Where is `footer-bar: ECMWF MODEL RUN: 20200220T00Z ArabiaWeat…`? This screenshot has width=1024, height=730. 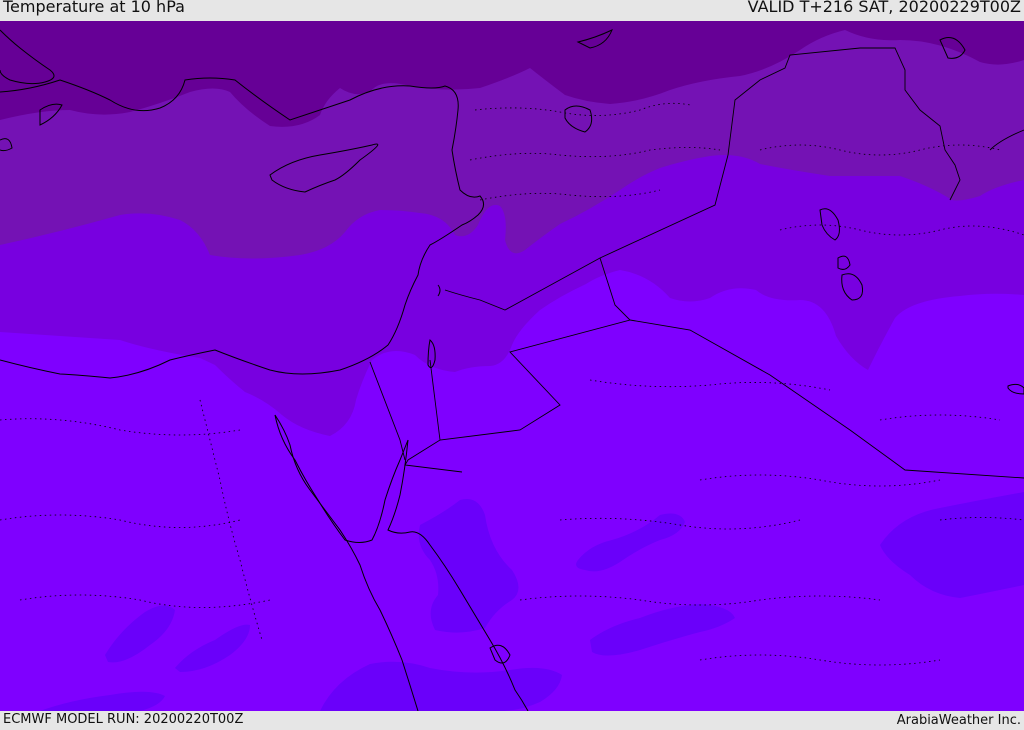
footer-bar: ECMWF MODEL RUN: 20200220T00Z ArabiaWeat… is located at coordinates (512, 720).